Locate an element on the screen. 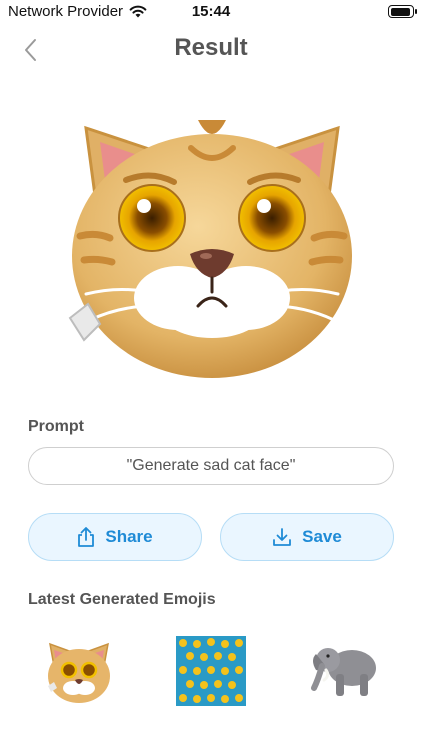 The width and height of the screenshot is (422, 750). latest-emojis-heading: Latest Generated Emojis is located at coordinates (122, 599).